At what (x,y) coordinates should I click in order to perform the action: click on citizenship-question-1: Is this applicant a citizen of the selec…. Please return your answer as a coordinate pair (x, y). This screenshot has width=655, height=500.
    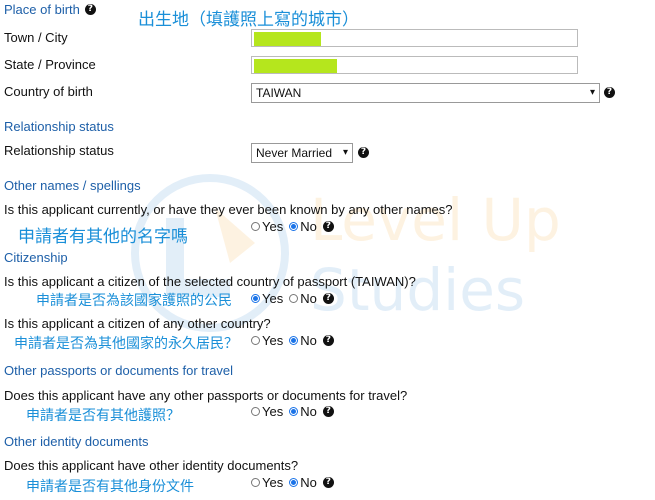
    Looking at the image, I should click on (210, 281).